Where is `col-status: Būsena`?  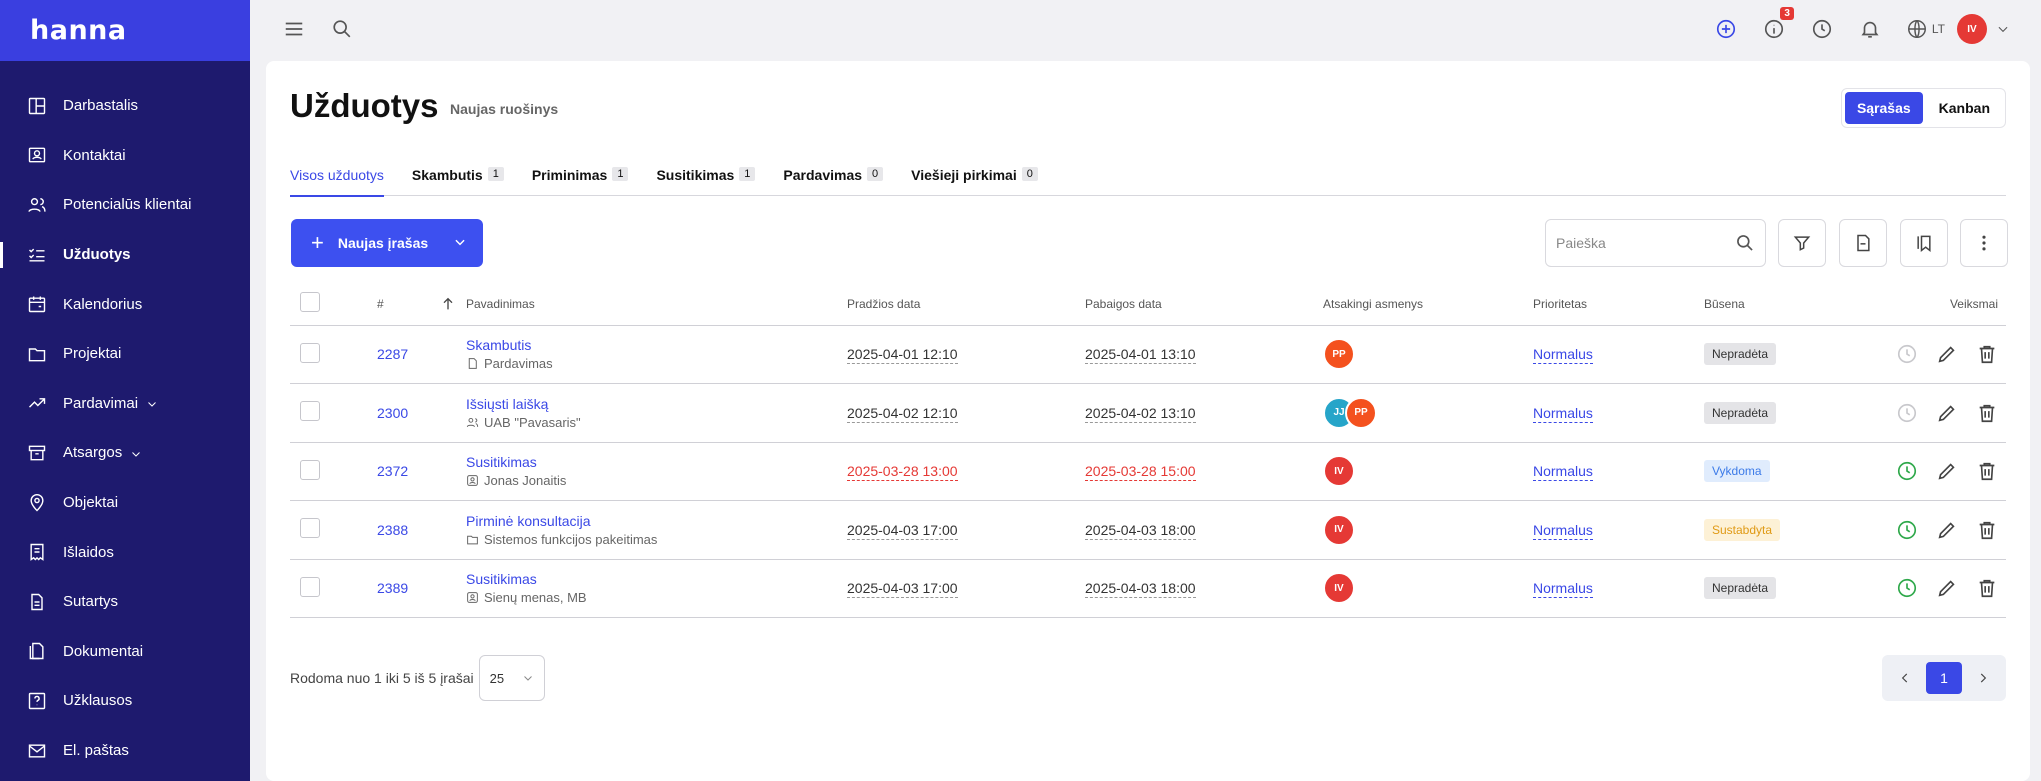
col-status: Būsena is located at coordinates (1774, 304).